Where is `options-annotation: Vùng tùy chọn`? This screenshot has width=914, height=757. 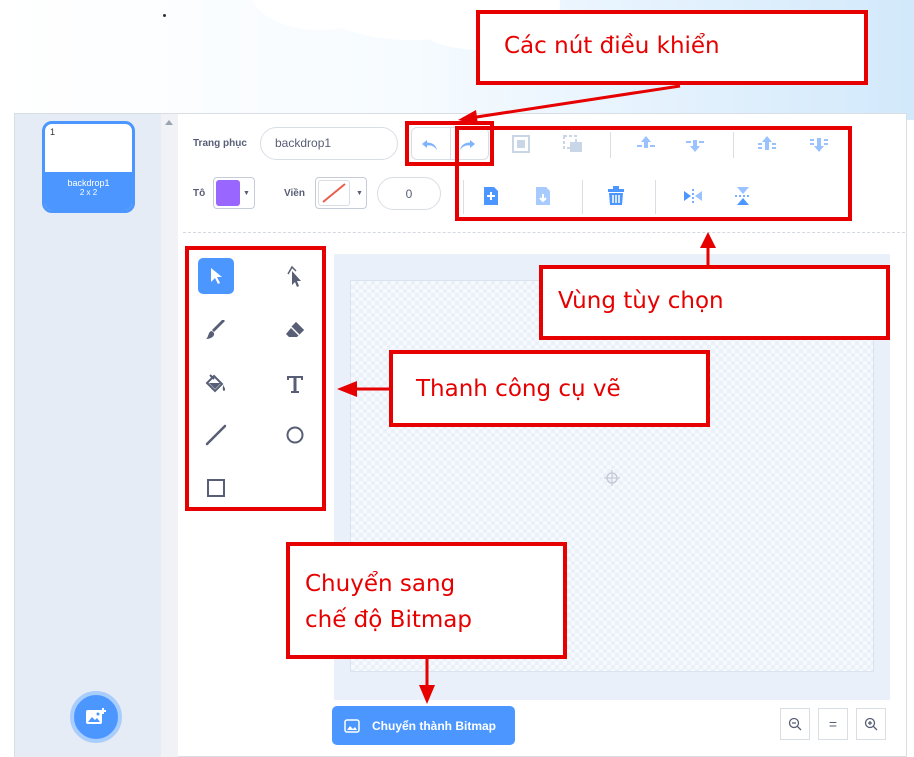
options-annotation: Vùng tùy chọn is located at coordinates (714, 302).